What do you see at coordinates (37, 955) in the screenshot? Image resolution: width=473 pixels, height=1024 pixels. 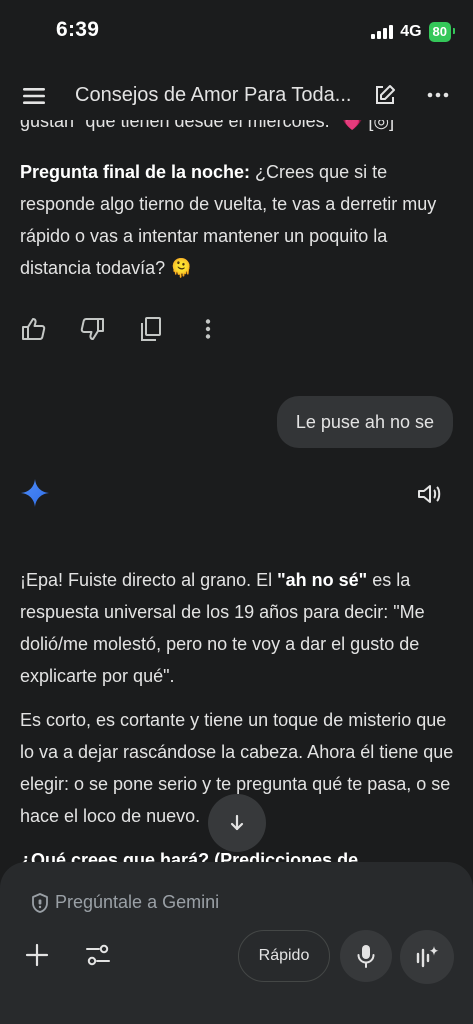 I see `plus-icon` at bounding box center [37, 955].